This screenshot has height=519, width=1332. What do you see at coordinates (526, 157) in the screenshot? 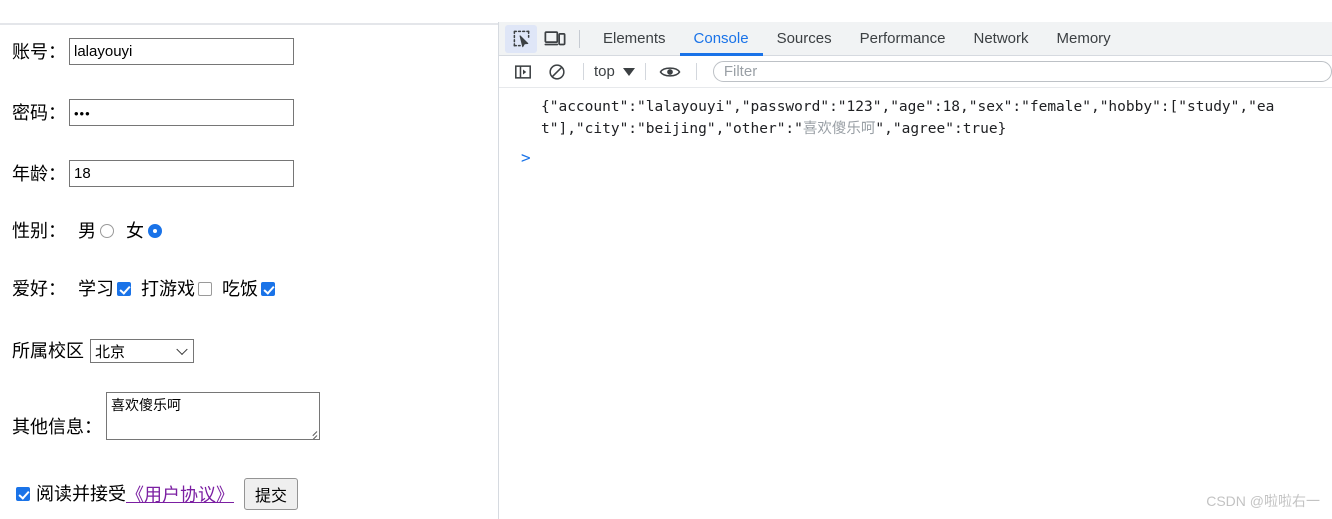
I see `console-prompt-arrow-icon: >` at bounding box center [526, 157].